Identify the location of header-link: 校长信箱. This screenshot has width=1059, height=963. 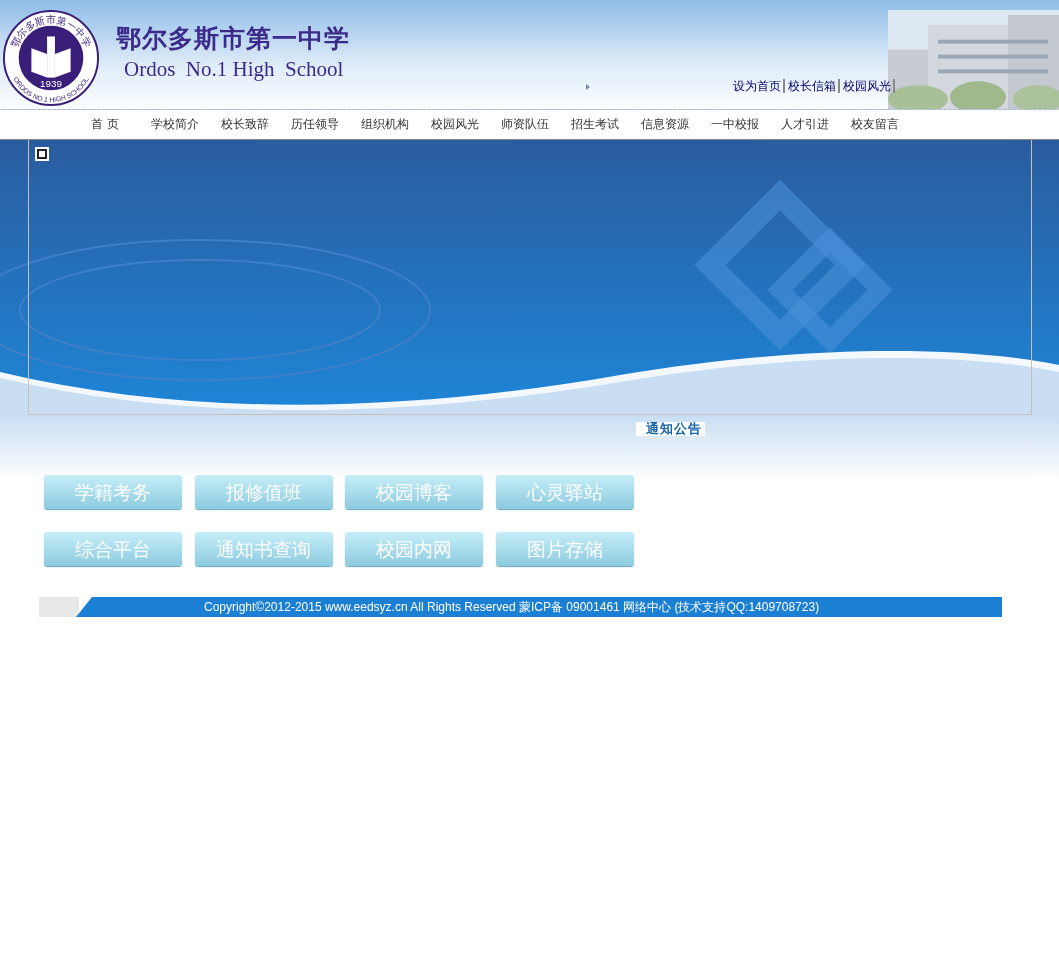
(814, 86).